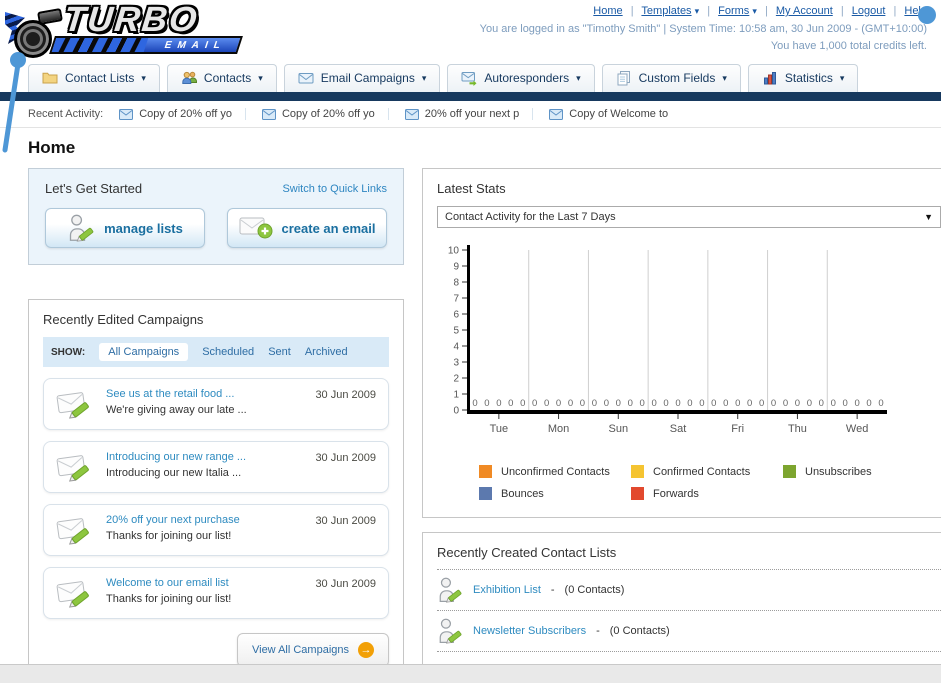  What do you see at coordinates (838, 471) in the screenshot?
I see `legend-label: Unsubscribes` at bounding box center [838, 471].